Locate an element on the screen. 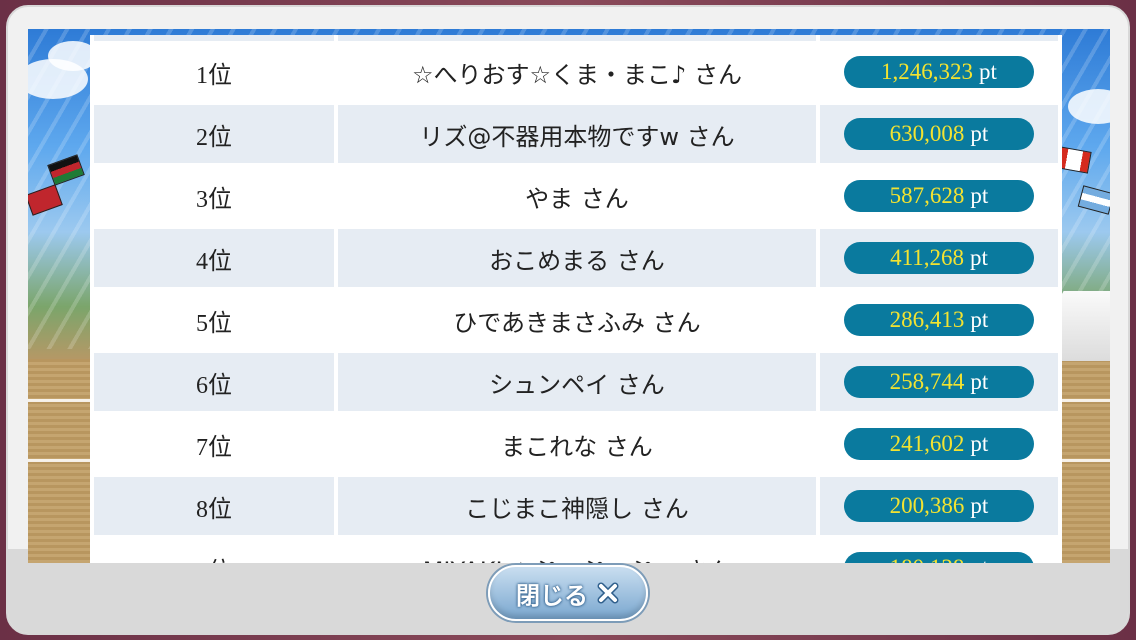  rank-label: 1位 is located at coordinates (214, 75).